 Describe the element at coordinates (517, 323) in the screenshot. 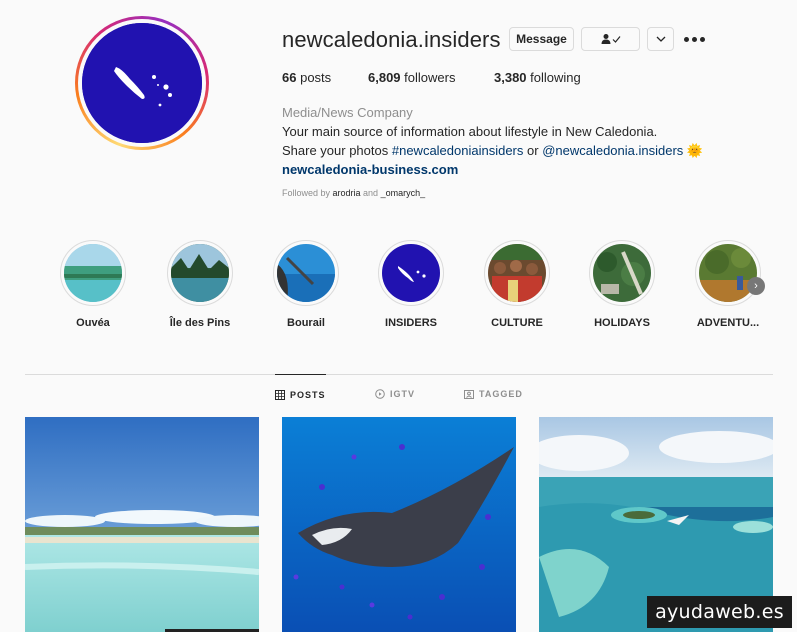

I see `highlight-label: CULTURE` at that location.